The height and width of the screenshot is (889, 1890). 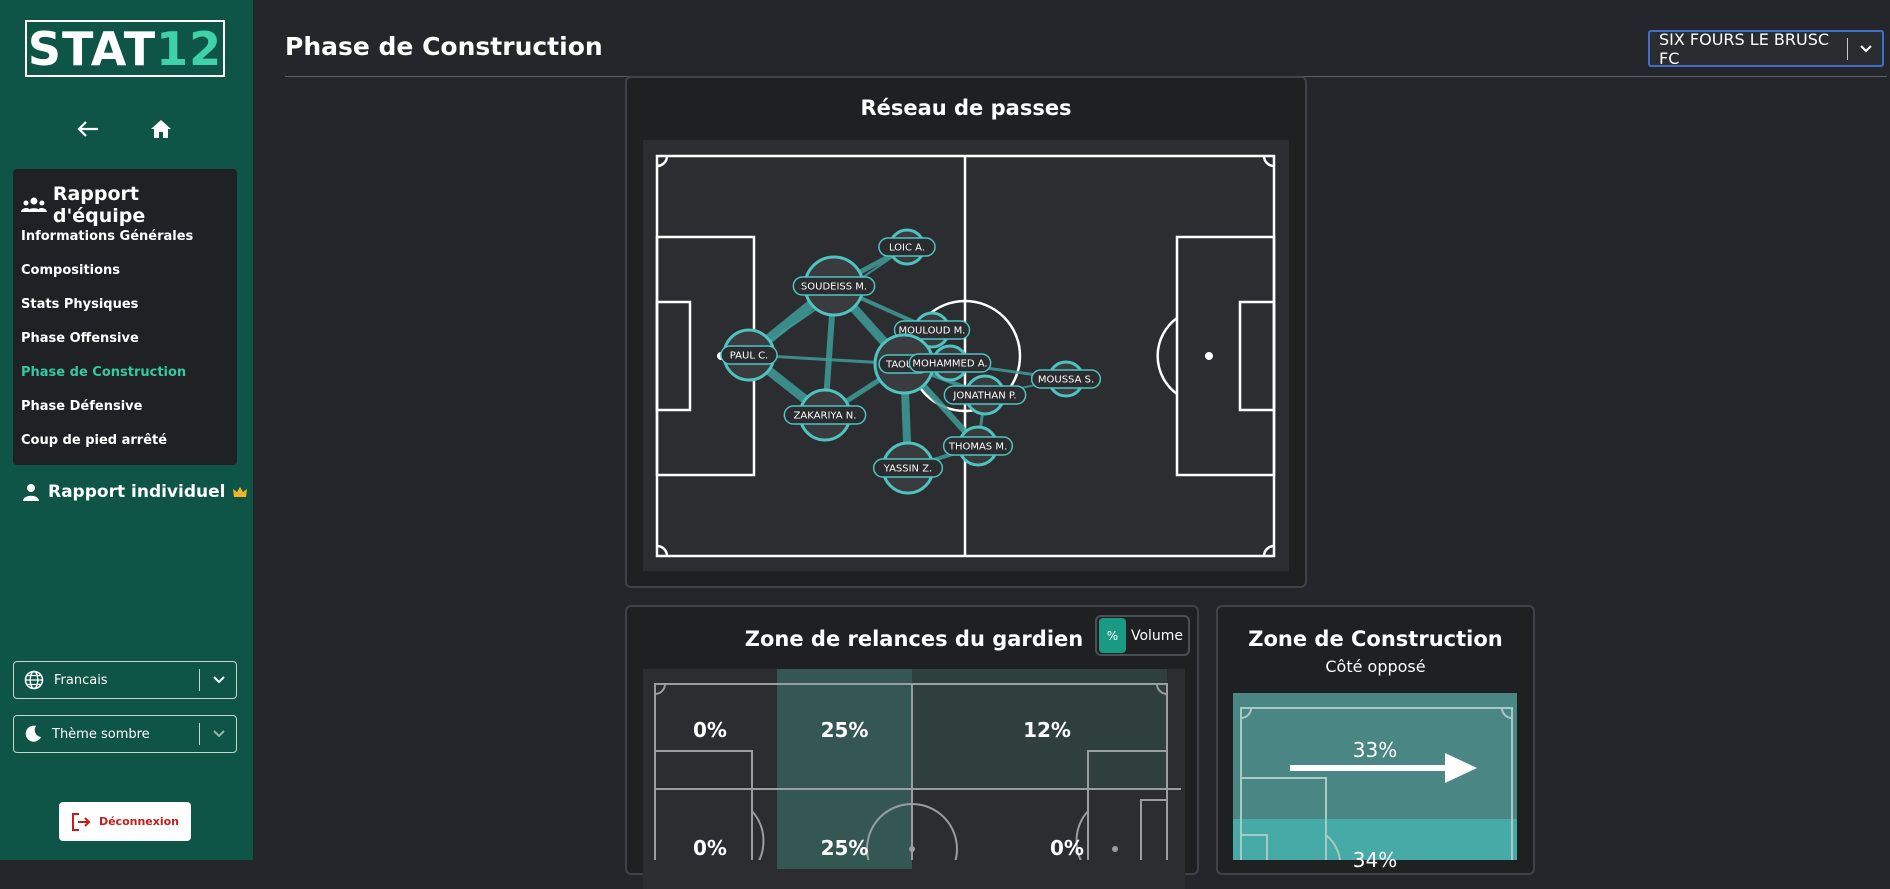 What do you see at coordinates (1375, 860) in the screenshot?
I see `construction-bottom-value: 34%` at bounding box center [1375, 860].